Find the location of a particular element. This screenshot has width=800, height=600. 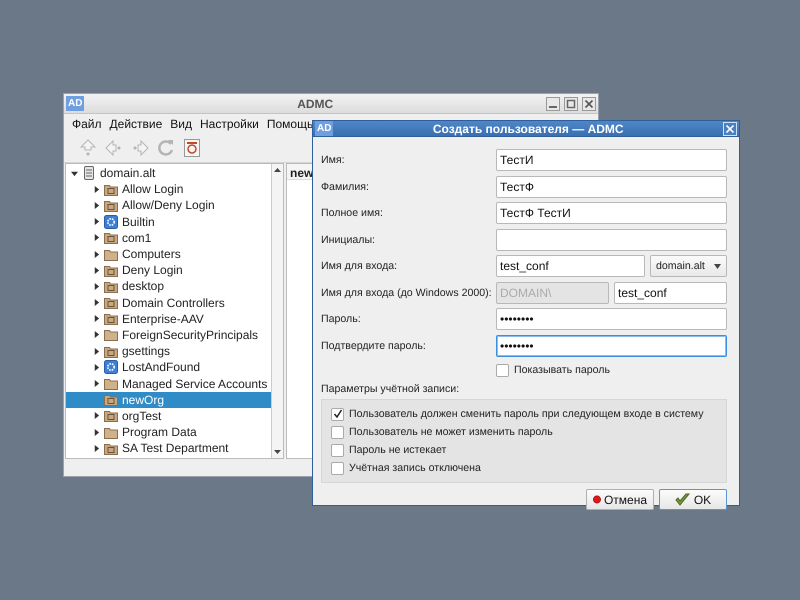

tree-row-highlight: LostAndFound is located at coordinates (168, 367).